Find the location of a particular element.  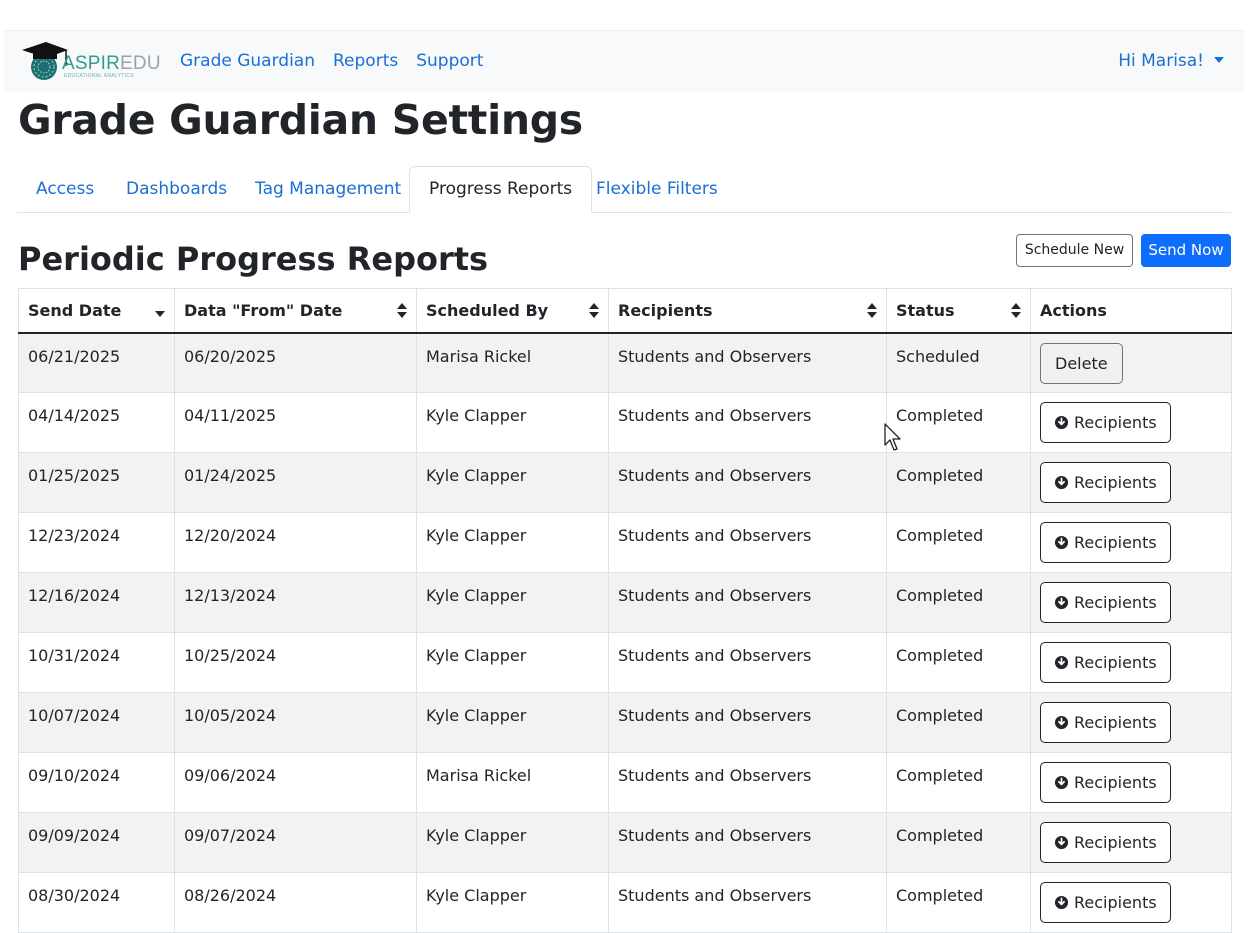

send-date-cell: 12/16/2024 is located at coordinates (96, 602).